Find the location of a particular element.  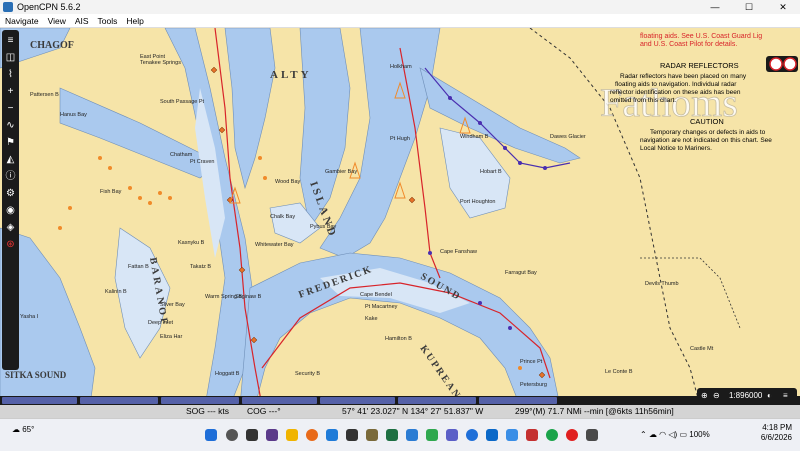

svg-text: Yasha I is located at coordinates (29, 317).